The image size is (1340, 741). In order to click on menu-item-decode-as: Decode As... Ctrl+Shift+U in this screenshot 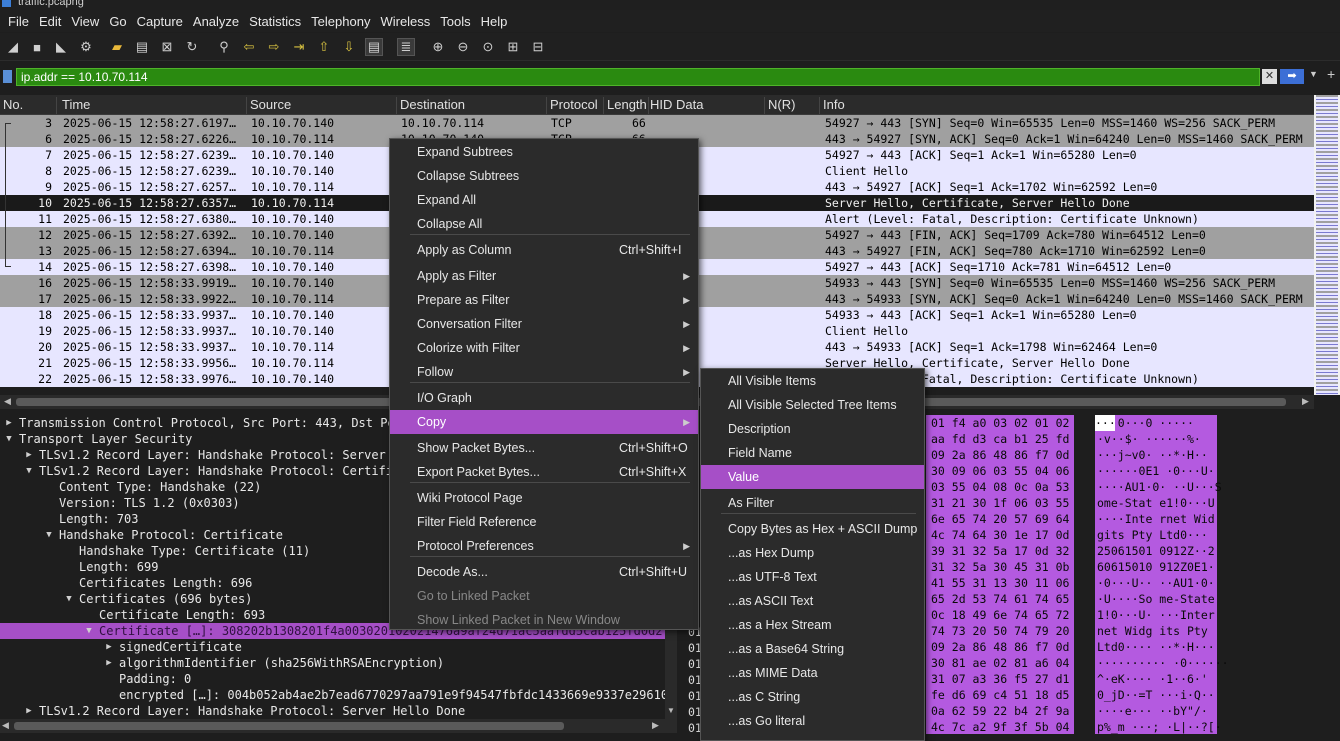, I will do `click(544, 572)`.